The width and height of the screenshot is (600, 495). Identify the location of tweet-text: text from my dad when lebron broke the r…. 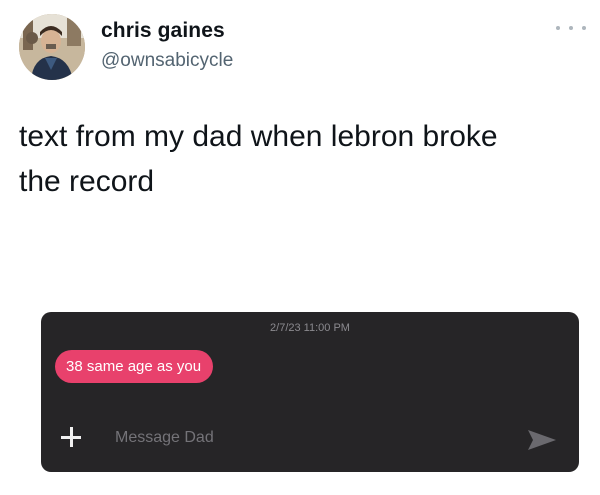
(258, 159).